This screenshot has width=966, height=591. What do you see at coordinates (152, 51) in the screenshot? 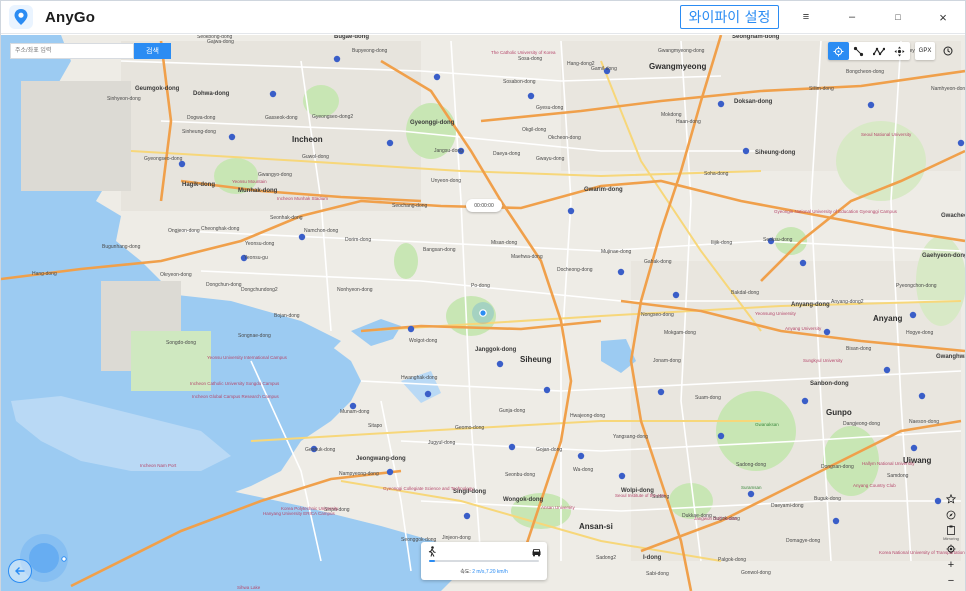
I see `search-button: 검색` at bounding box center [152, 51].